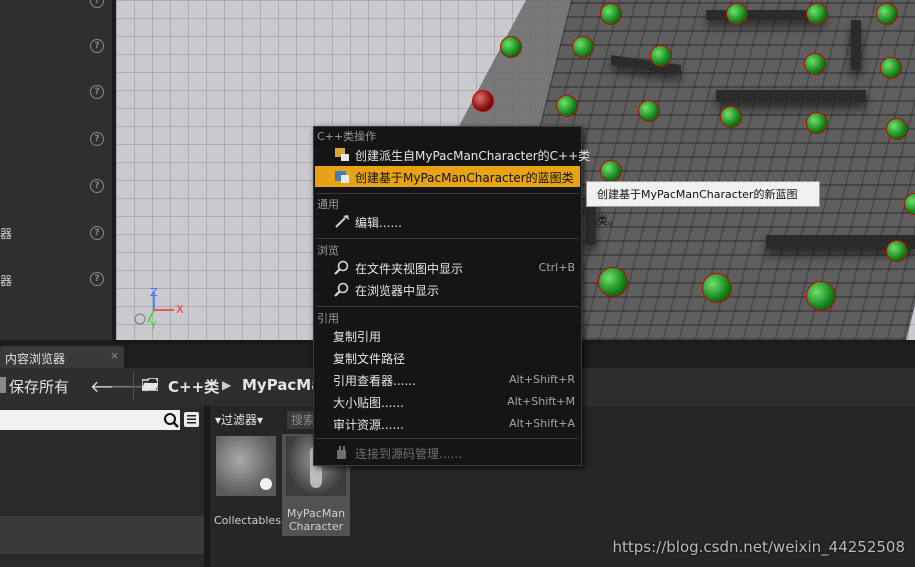 The width and height of the screenshot is (915, 567). Describe the element at coordinates (758, 547) in the screenshot. I see `watermark: https://blog.csdn.net/weixin_44252508` at that location.